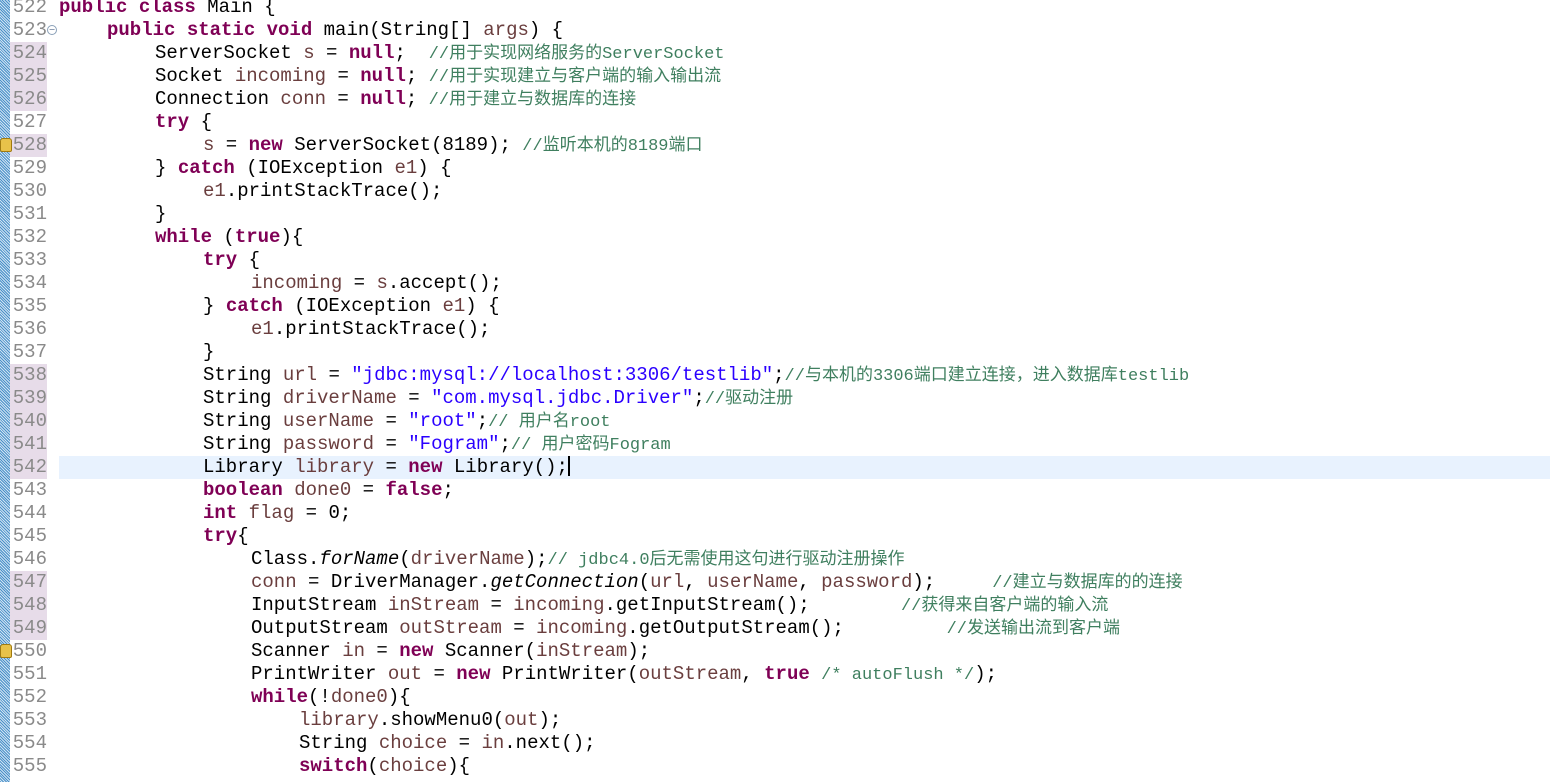 This screenshot has width=1550, height=782. What do you see at coordinates (52, 30) in the screenshot?
I see `fold-collapse-icon: −` at bounding box center [52, 30].